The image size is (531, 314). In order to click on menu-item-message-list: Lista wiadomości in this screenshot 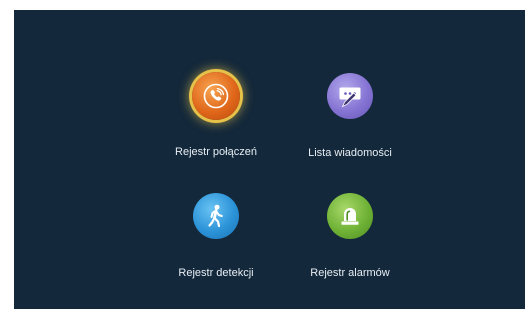, I will do `click(350, 128)`.